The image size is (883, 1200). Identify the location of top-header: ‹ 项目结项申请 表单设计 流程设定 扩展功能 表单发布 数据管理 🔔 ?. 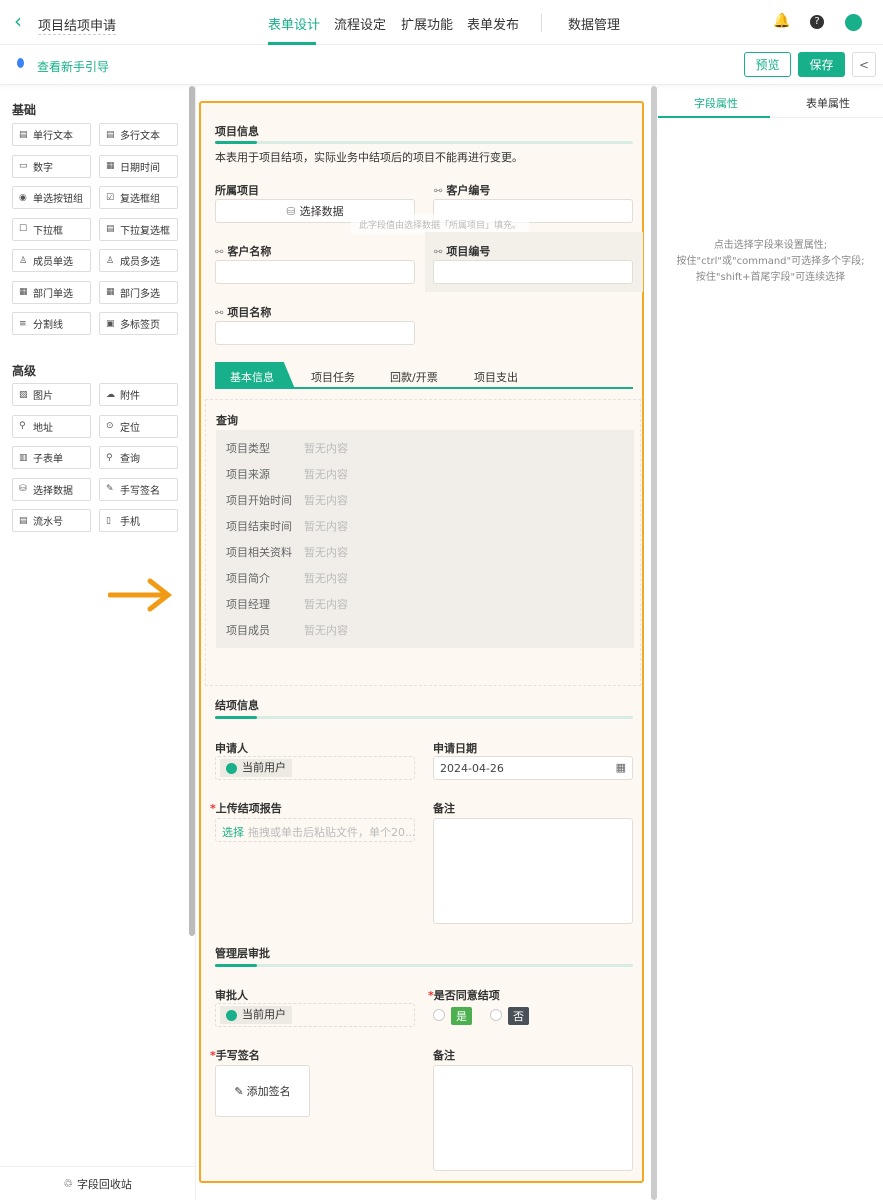
(441, 22).